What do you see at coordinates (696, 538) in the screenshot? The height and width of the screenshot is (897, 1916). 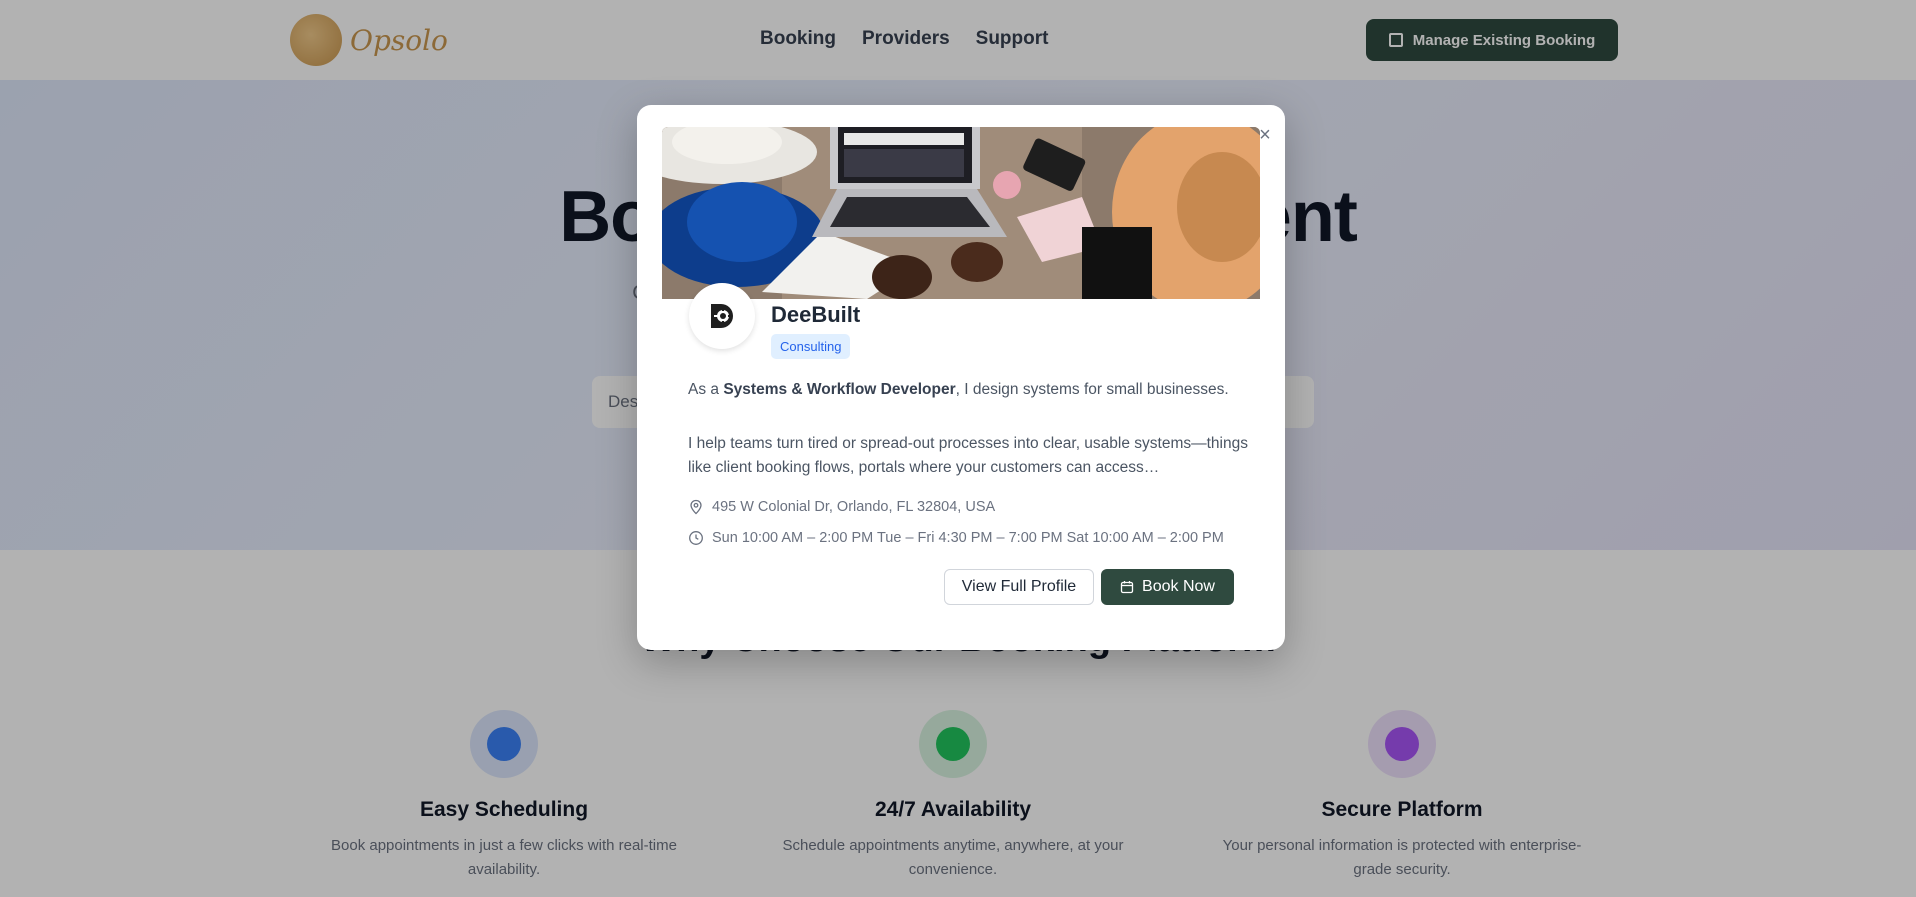 I see `clock-icon` at bounding box center [696, 538].